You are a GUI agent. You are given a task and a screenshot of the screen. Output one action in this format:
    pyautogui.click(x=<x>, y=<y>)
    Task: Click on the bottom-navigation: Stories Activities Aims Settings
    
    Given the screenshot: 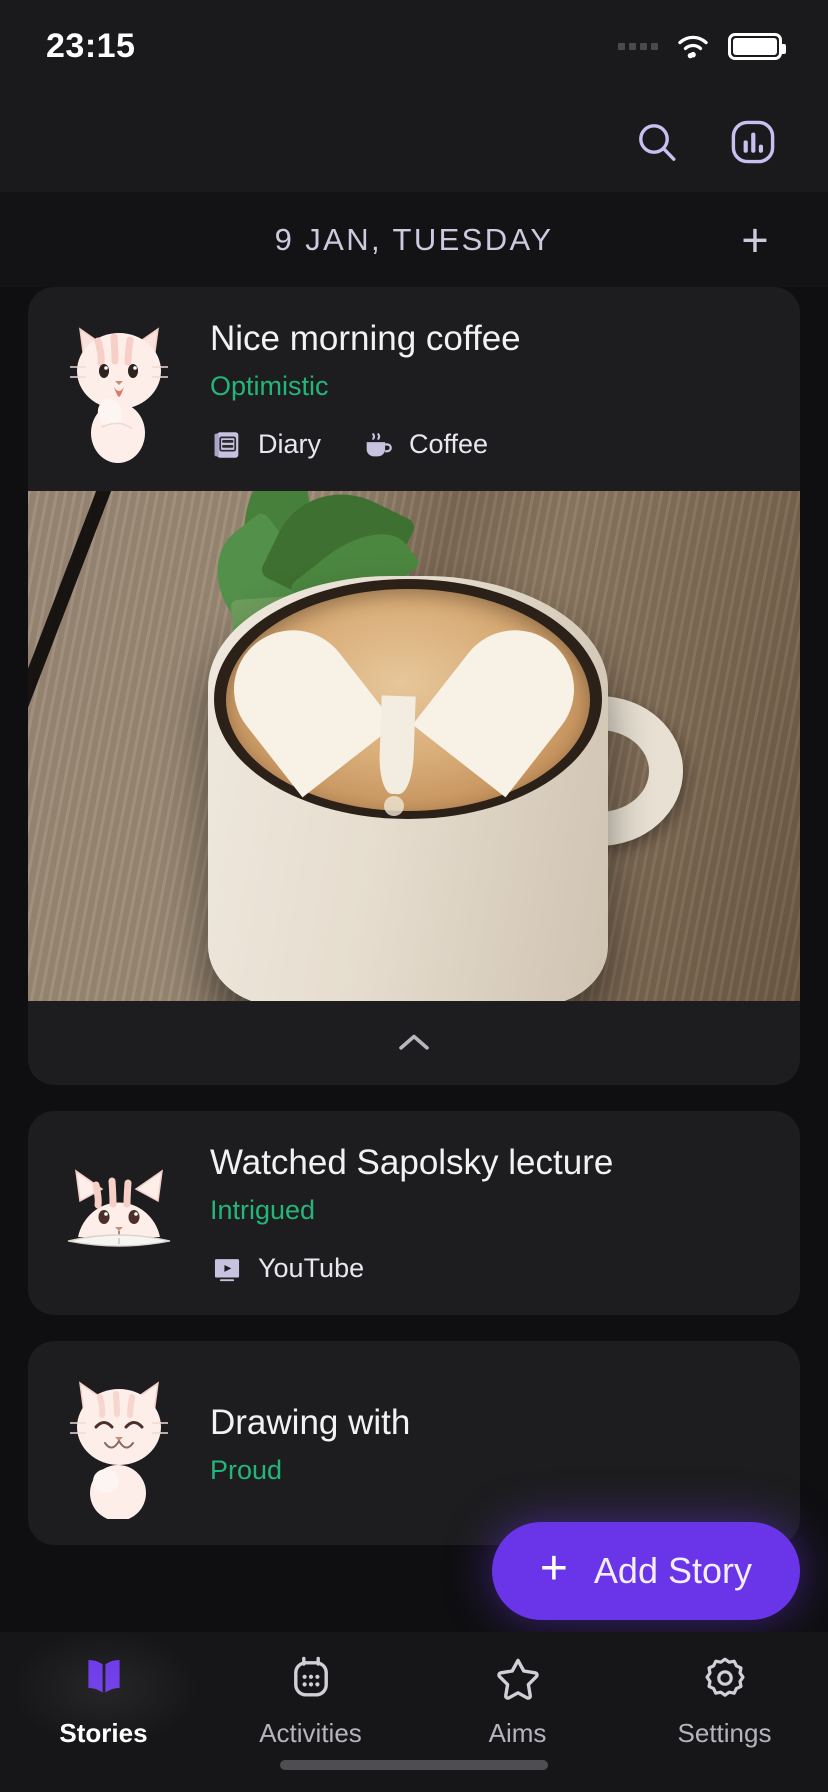 What is the action you would take?
    pyautogui.click(x=414, y=1710)
    